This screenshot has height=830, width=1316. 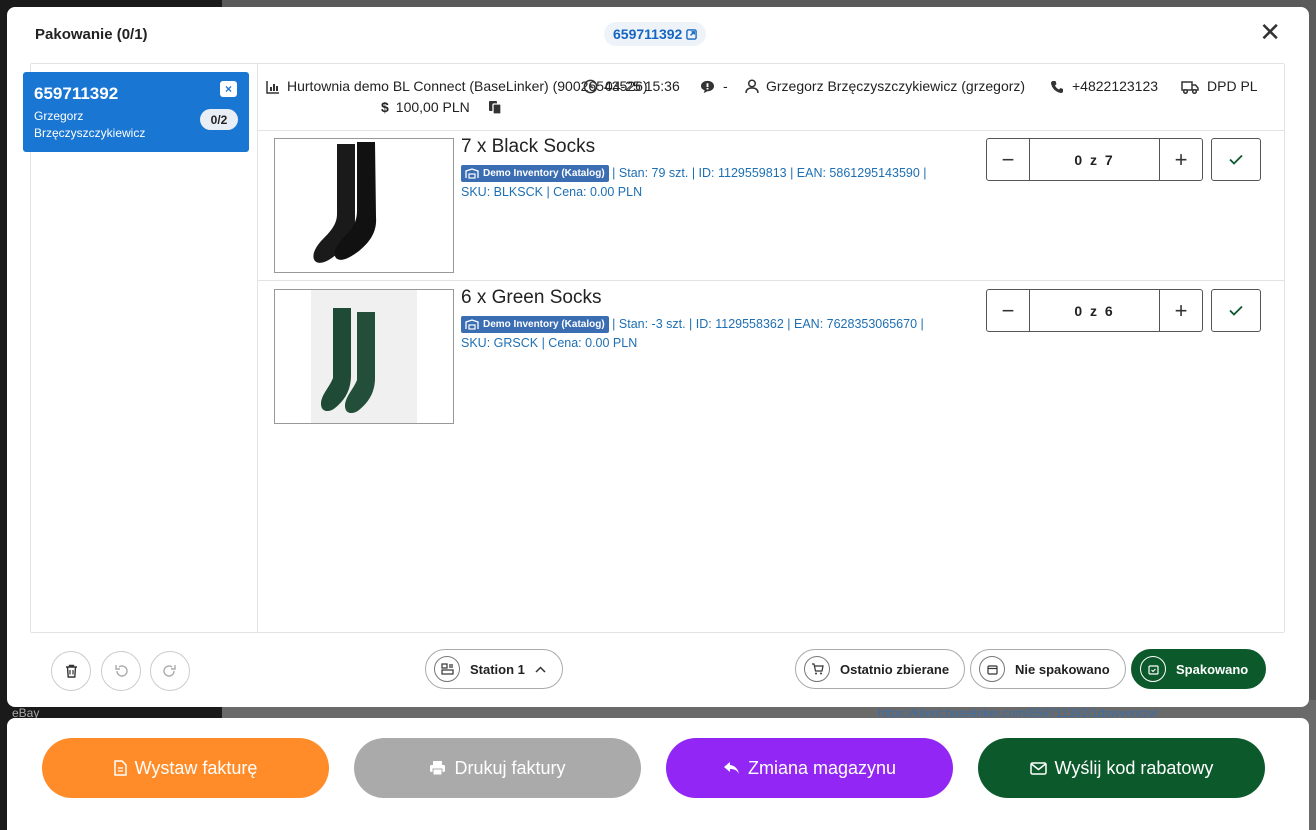 I want to click on product-title: 6 x Green Socks, so click(x=531, y=297).